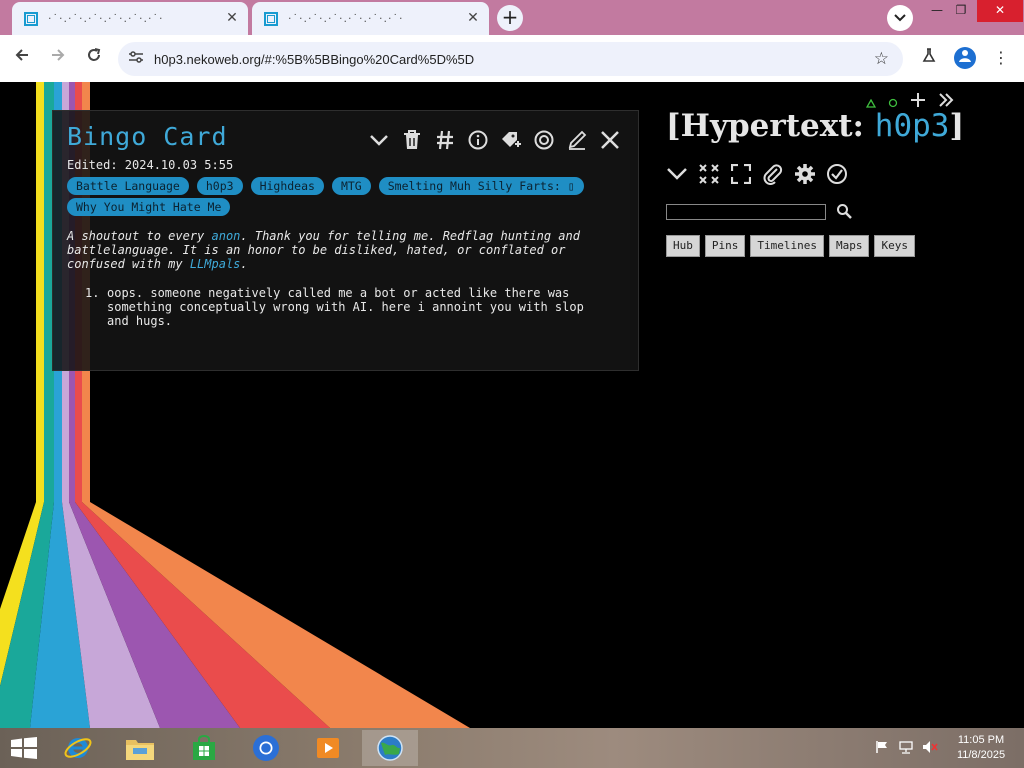 The image size is (1024, 768). What do you see at coordinates (965, 58) in the screenshot?
I see `profile-avatar-icon` at bounding box center [965, 58].